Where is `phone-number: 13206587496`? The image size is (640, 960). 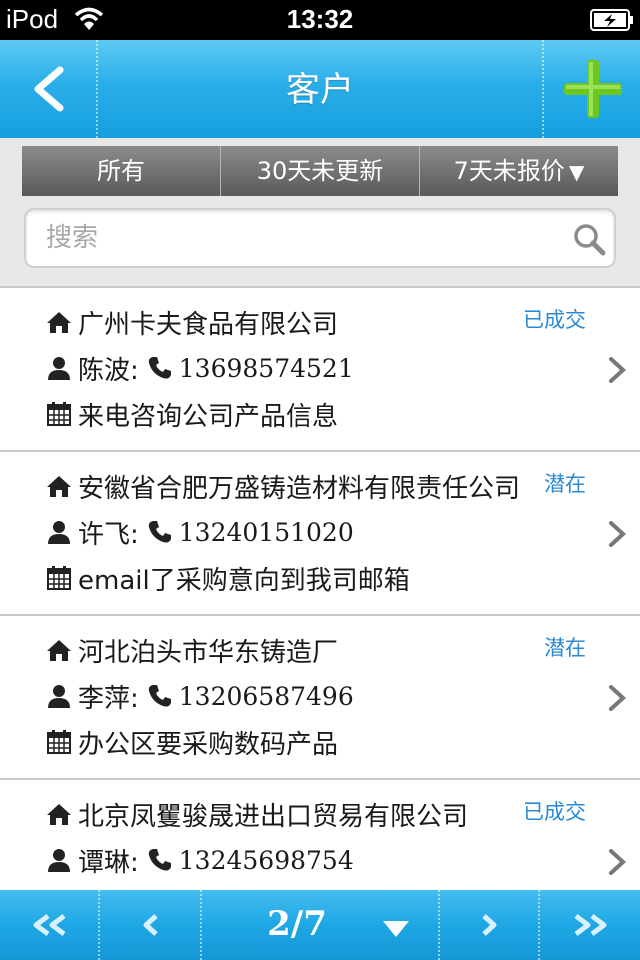
phone-number: 13206587496 is located at coordinates (266, 696).